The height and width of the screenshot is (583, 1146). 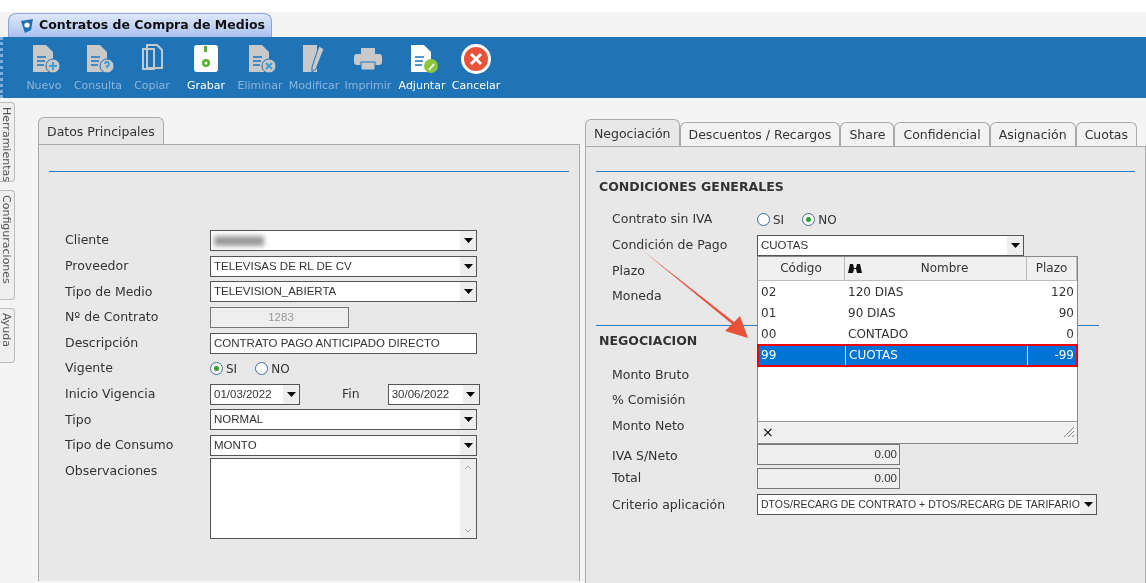 What do you see at coordinates (855, 268) in the screenshot?
I see `binoculars-icon` at bounding box center [855, 268].